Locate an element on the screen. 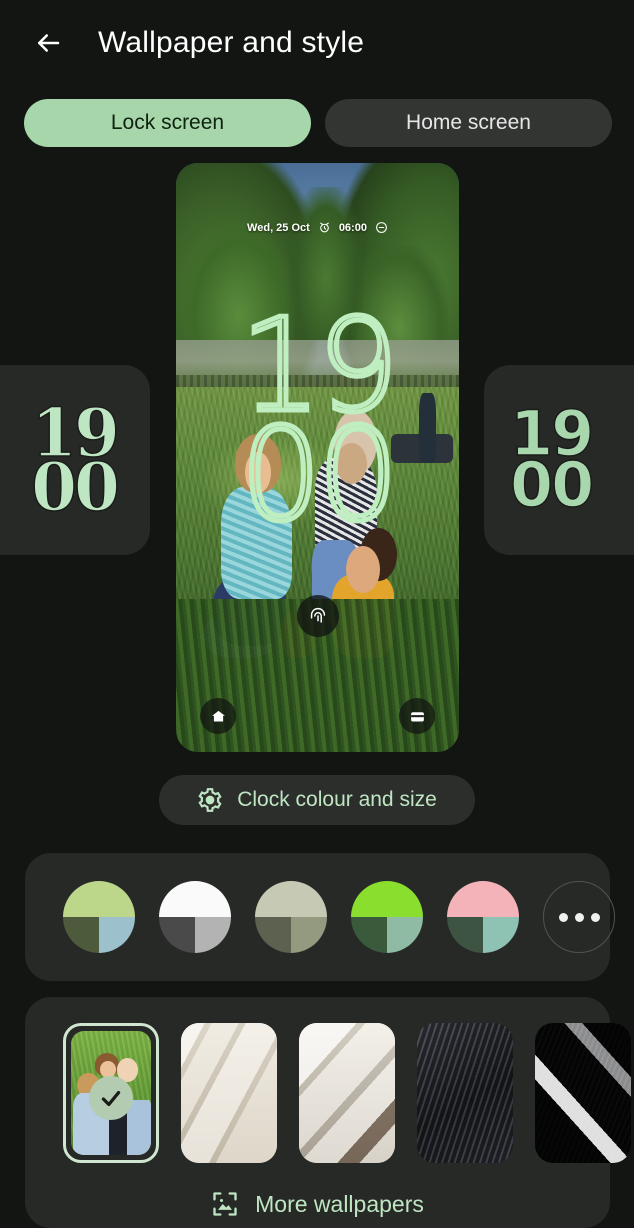 This screenshot has height=1228, width=634. tab-home-screen: Home screen is located at coordinates (468, 123).